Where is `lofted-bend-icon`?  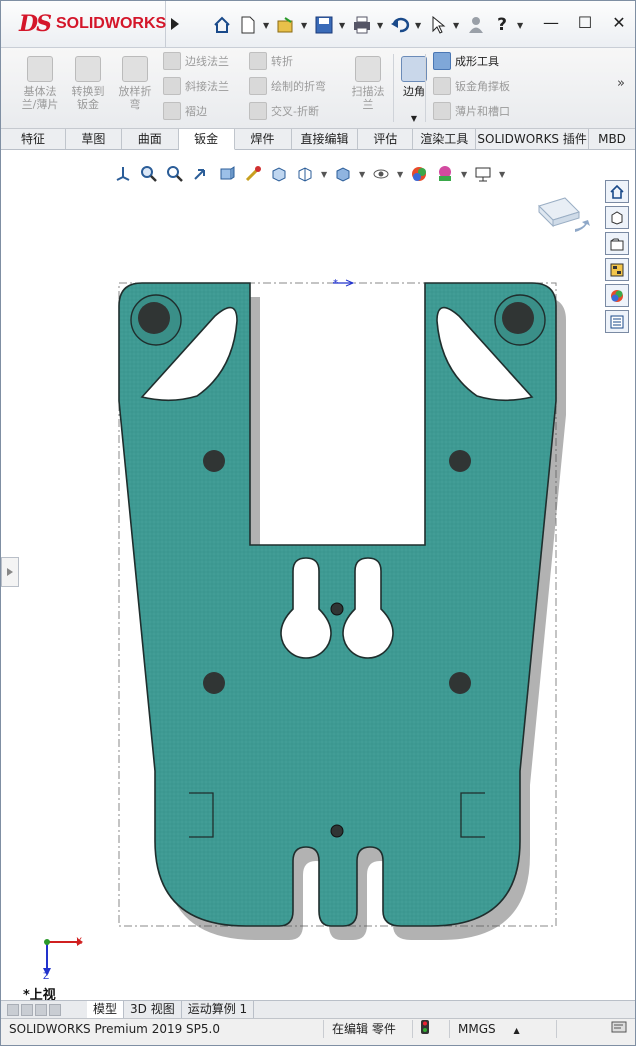
lofted-bend-icon is located at coordinates (135, 69).